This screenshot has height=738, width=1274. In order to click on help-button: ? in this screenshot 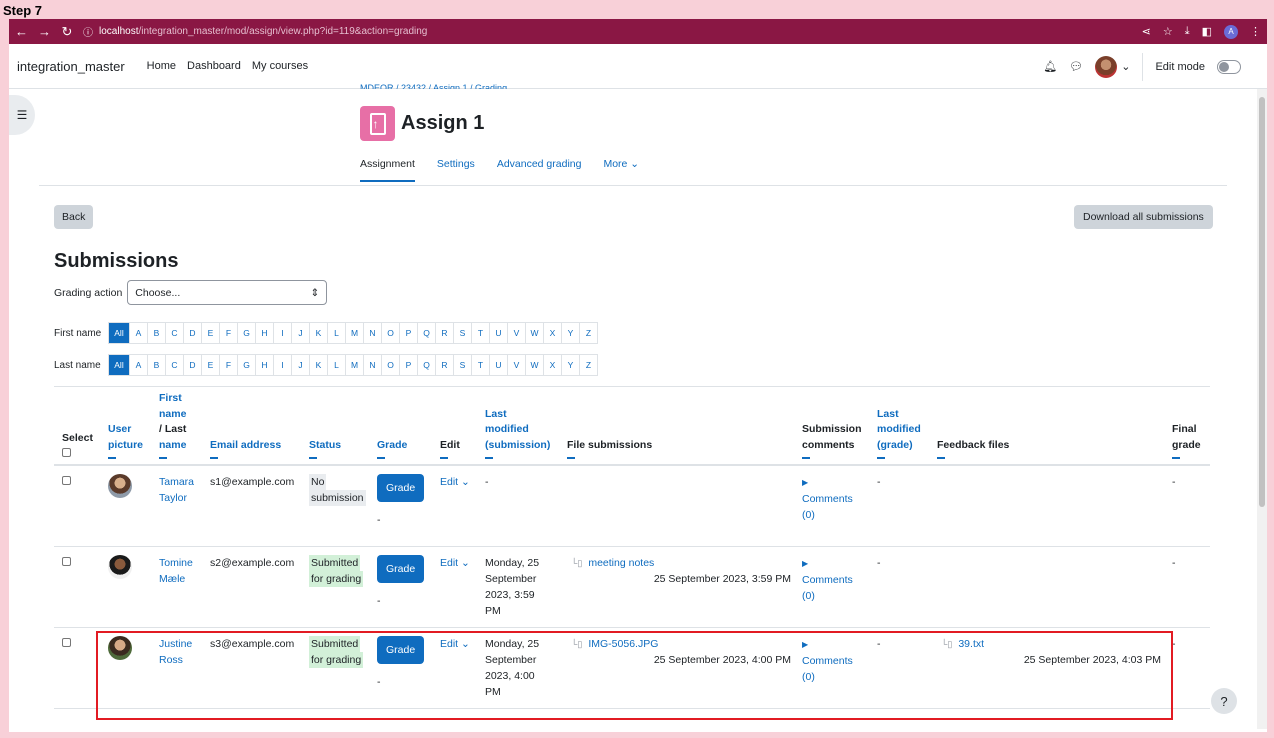, I will do `click(1224, 701)`.